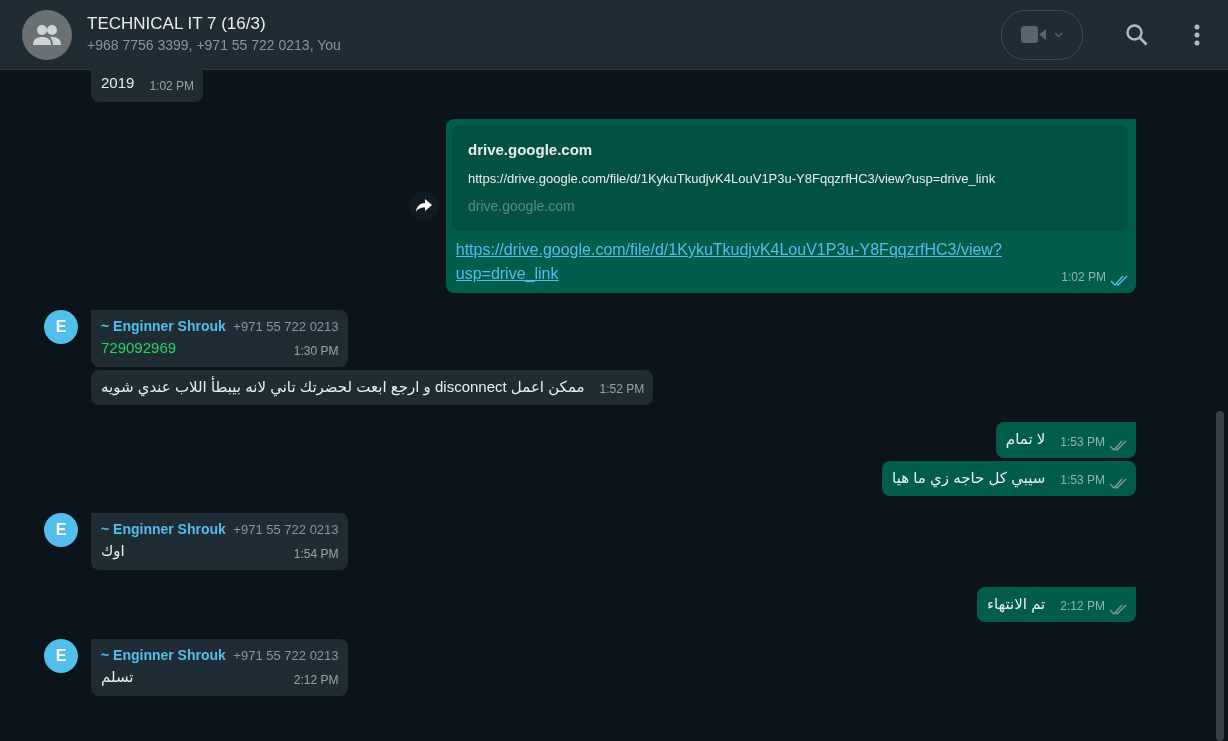  I want to click on message-link: https://drive.google.com/file/d/1KykuTkudjvK4LouV1P3u-Y8FqqzrfHC3/view?usp=drive_link, so click(749, 262).